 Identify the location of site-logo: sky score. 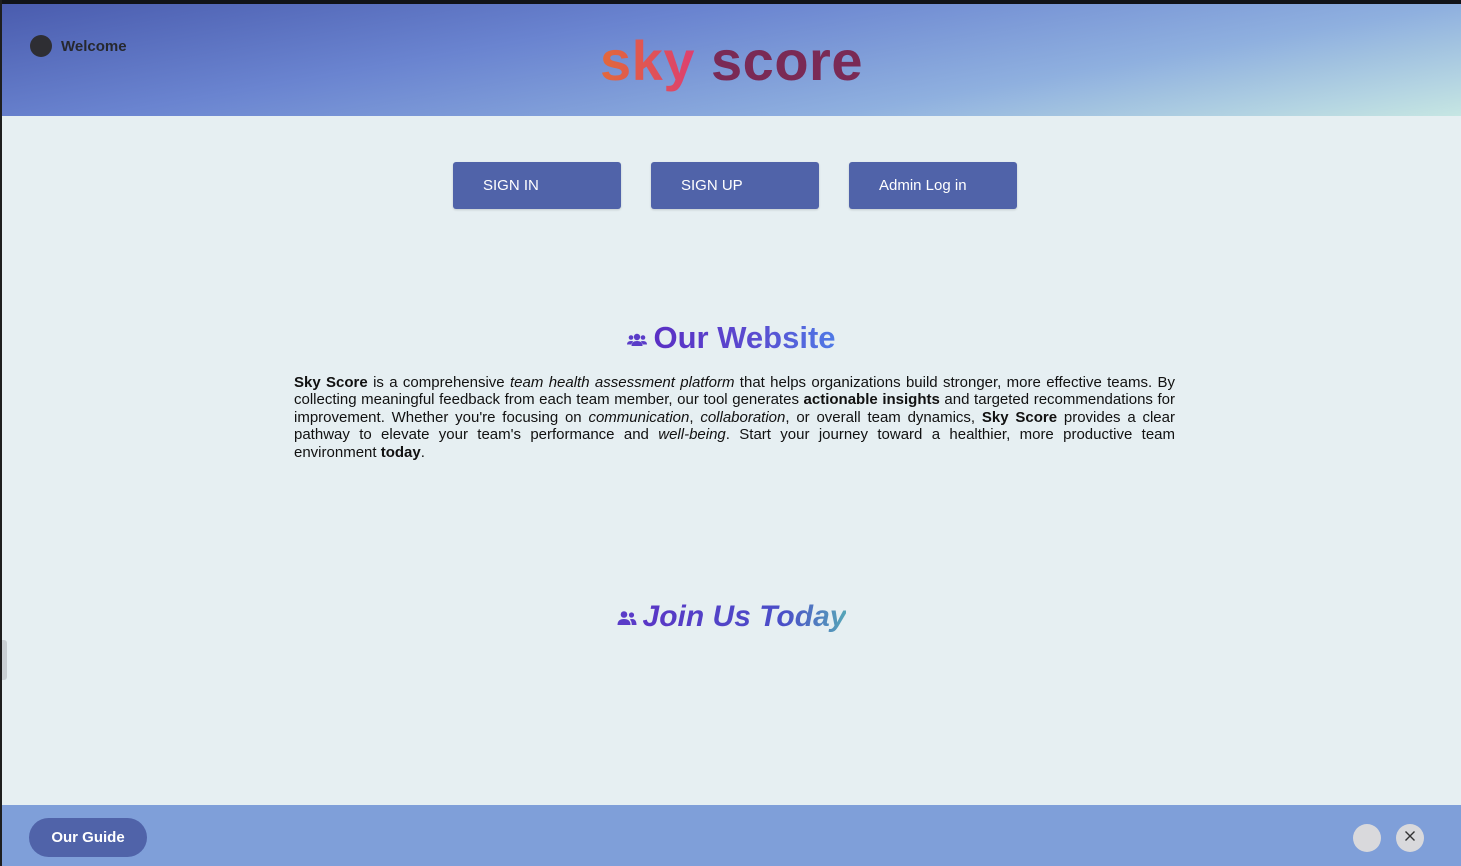
(731, 61).